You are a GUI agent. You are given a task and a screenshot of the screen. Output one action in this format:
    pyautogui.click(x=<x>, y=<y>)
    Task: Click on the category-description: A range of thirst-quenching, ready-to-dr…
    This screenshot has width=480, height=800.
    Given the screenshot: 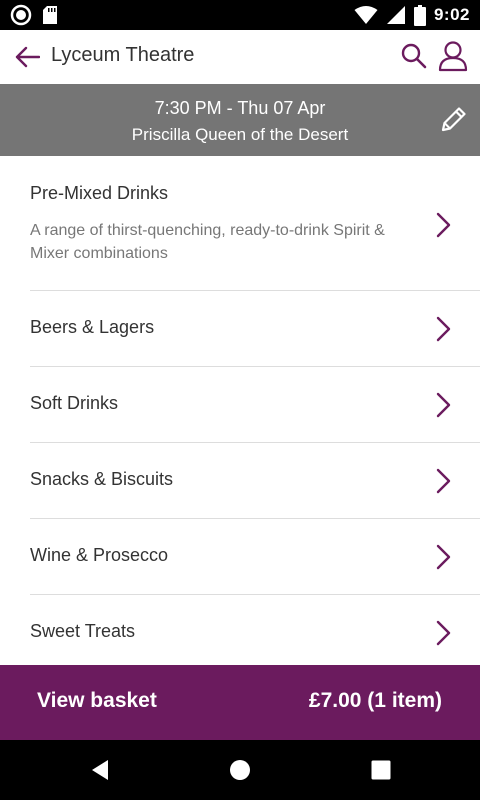 What is the action you would take?
    pyautogui.click(x=207, y=242)
    